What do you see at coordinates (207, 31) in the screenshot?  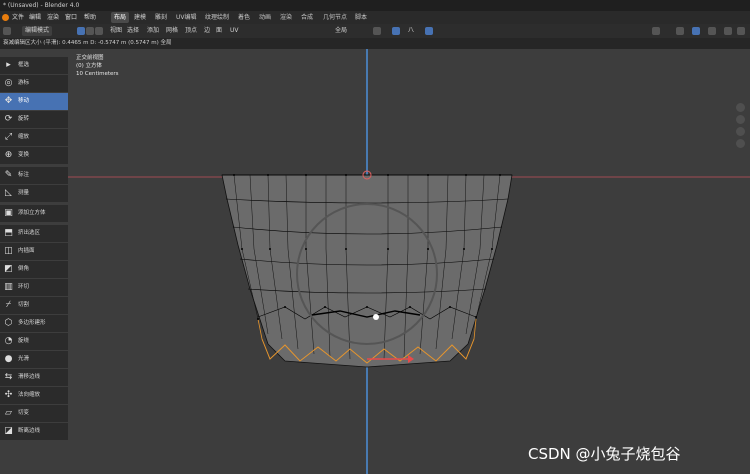 I see `menu-edge: 边` at bounding box center [207, 31].